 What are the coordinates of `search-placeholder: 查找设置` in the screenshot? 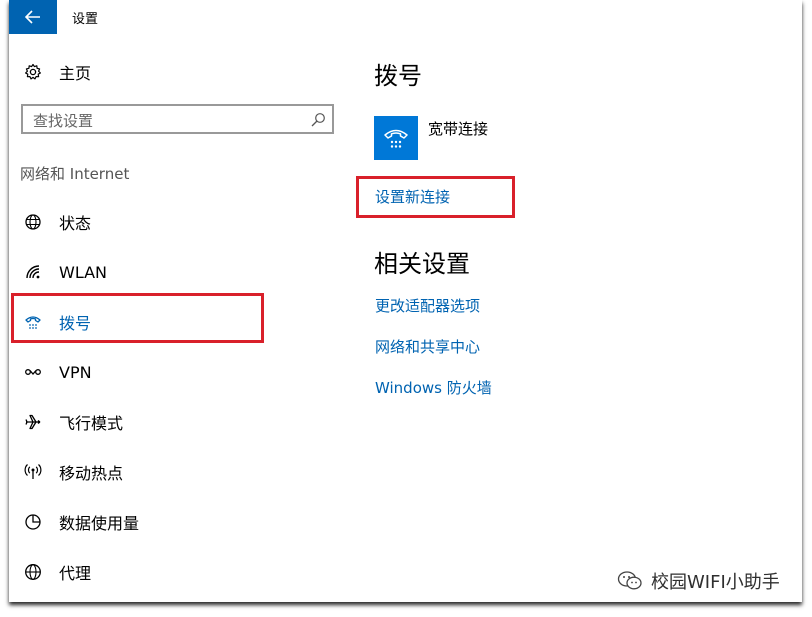 It's located at (63, 121).